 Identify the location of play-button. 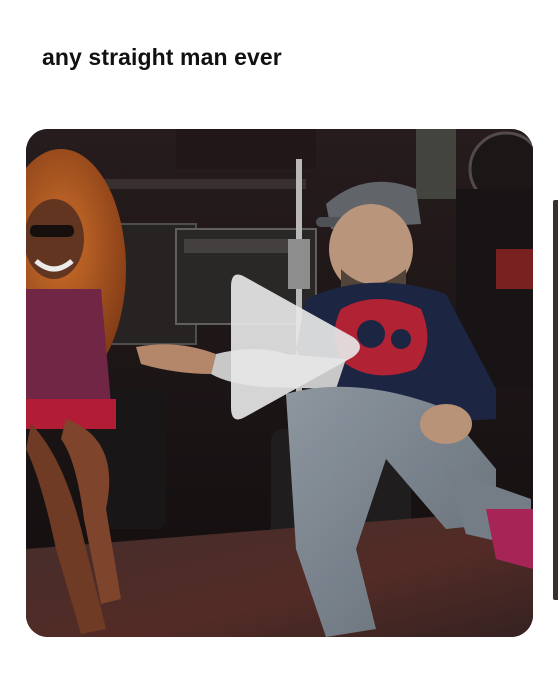
(296, 347).